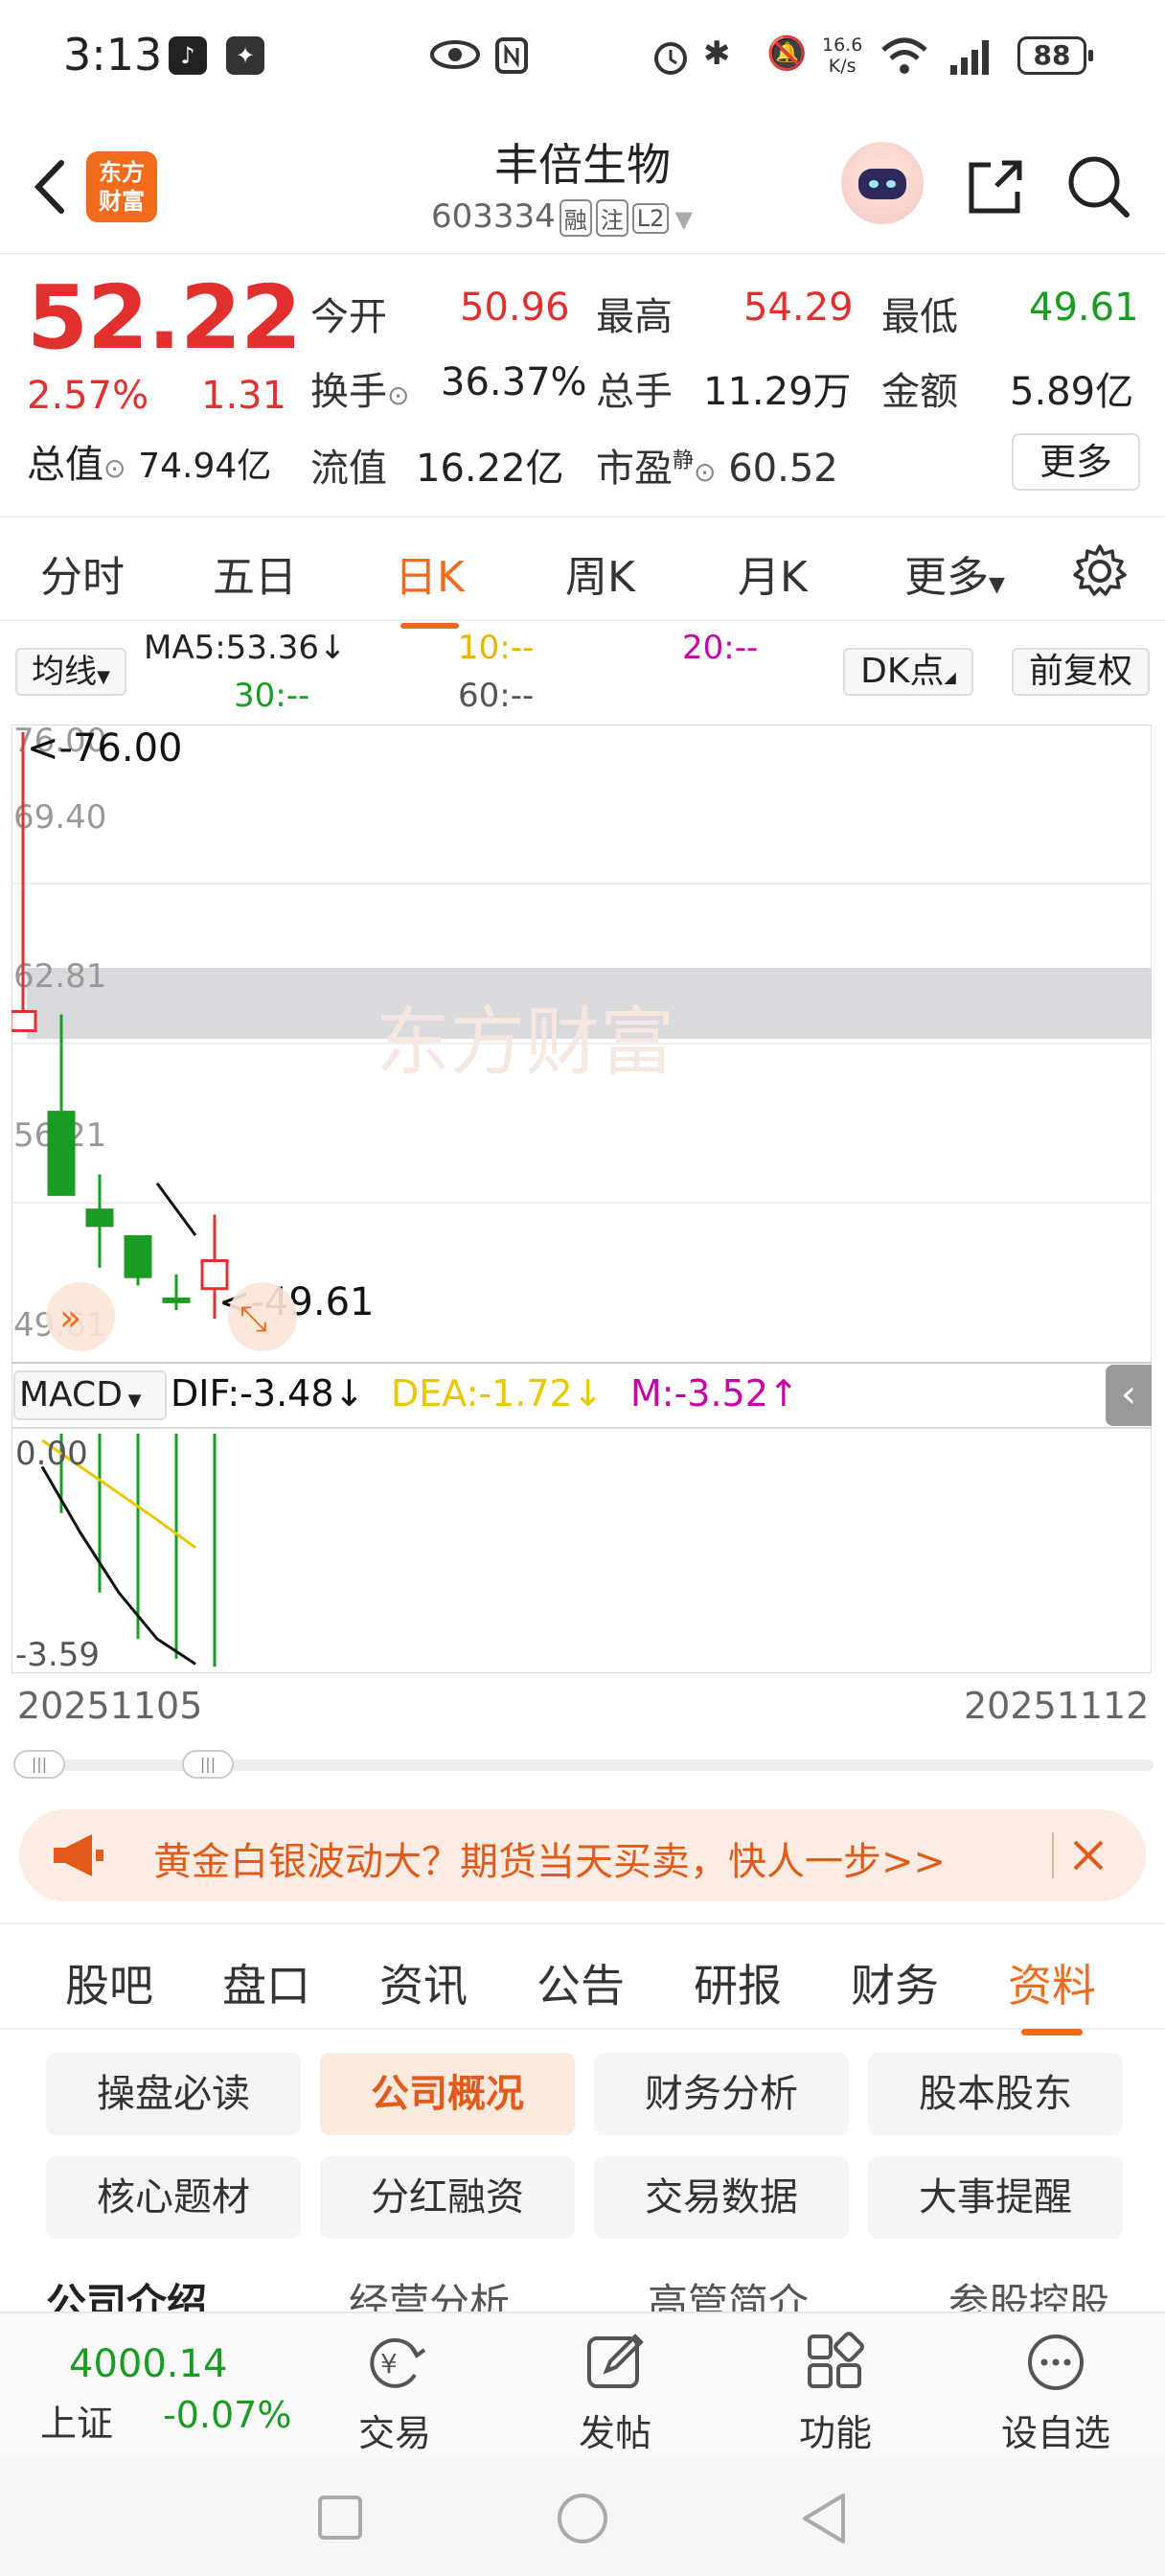  I want to click on tab-financials: 财务, so click(895, 1982).